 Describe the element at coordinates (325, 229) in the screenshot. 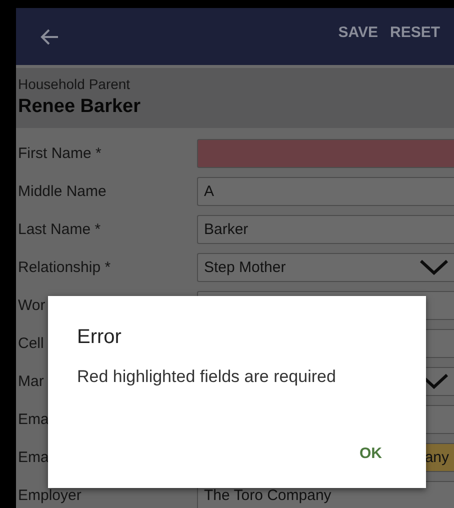

I see `input-field: Barker` at that location.